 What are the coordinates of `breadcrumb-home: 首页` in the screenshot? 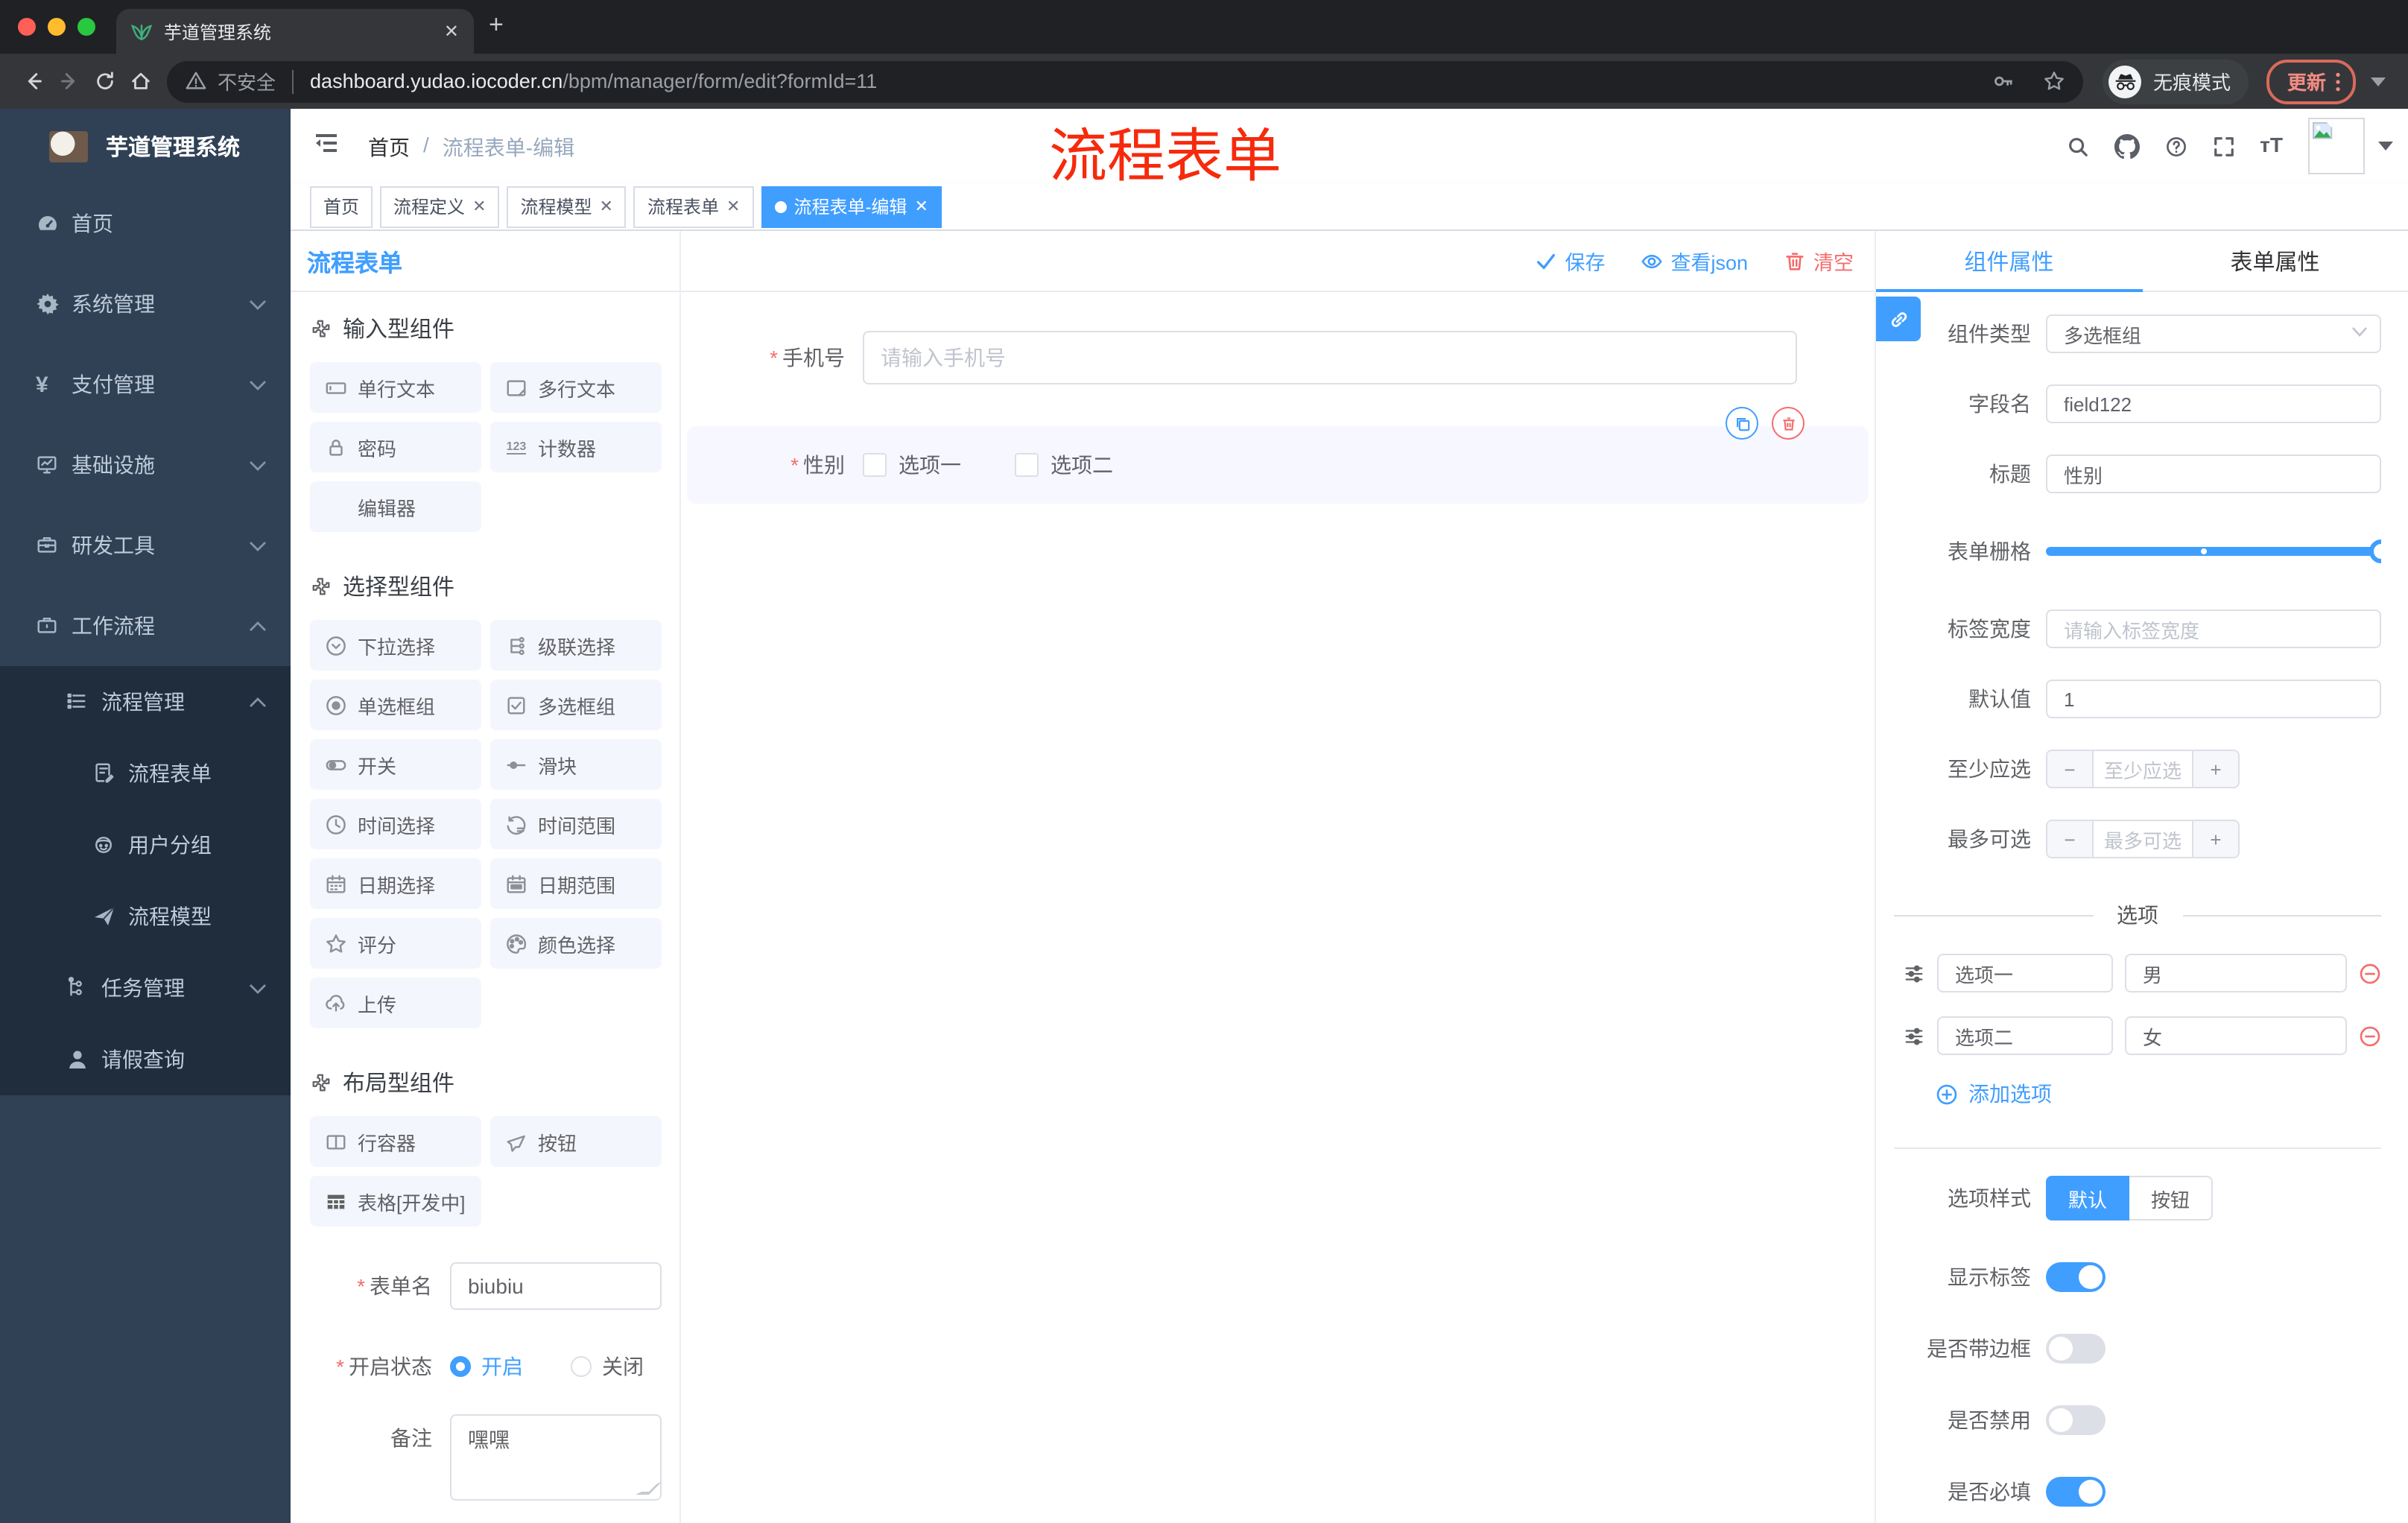 It's located at (389, 147).